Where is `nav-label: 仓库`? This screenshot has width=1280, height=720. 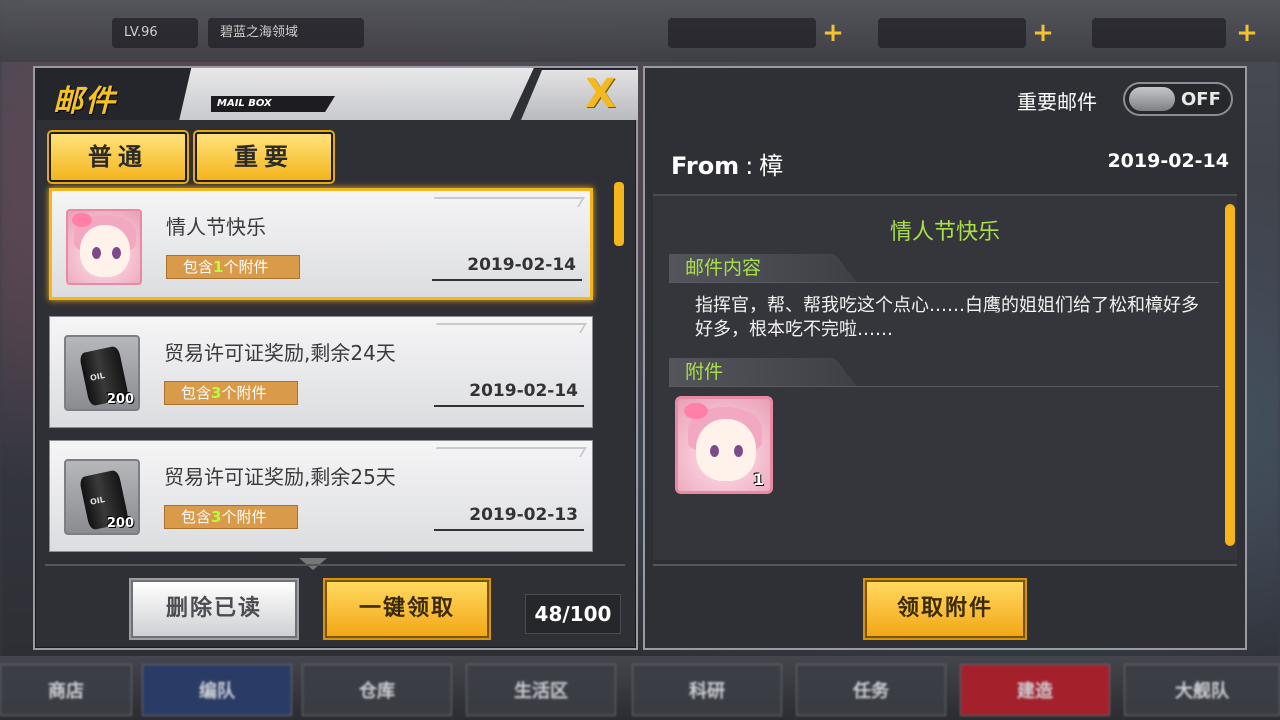 nav-label: 仓库 is located at coordinates (377, 691).